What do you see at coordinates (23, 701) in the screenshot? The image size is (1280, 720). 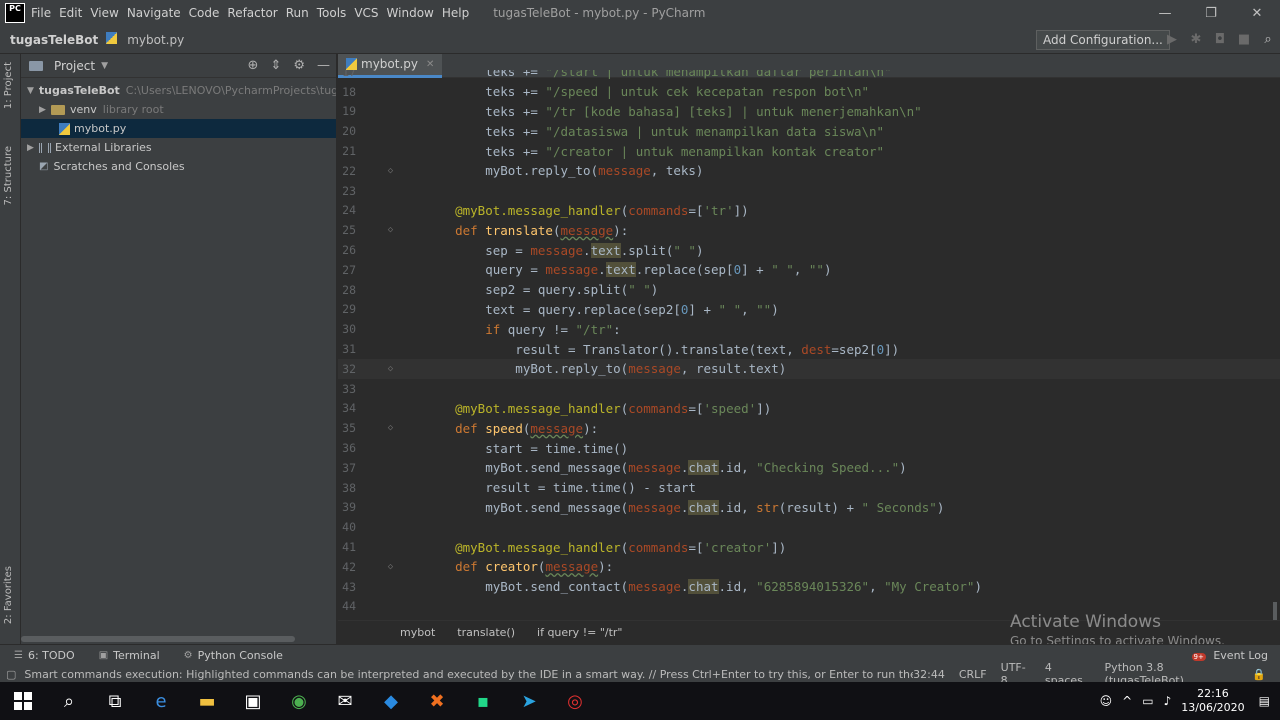 I see `start-button` at bounding box center [23, 701].